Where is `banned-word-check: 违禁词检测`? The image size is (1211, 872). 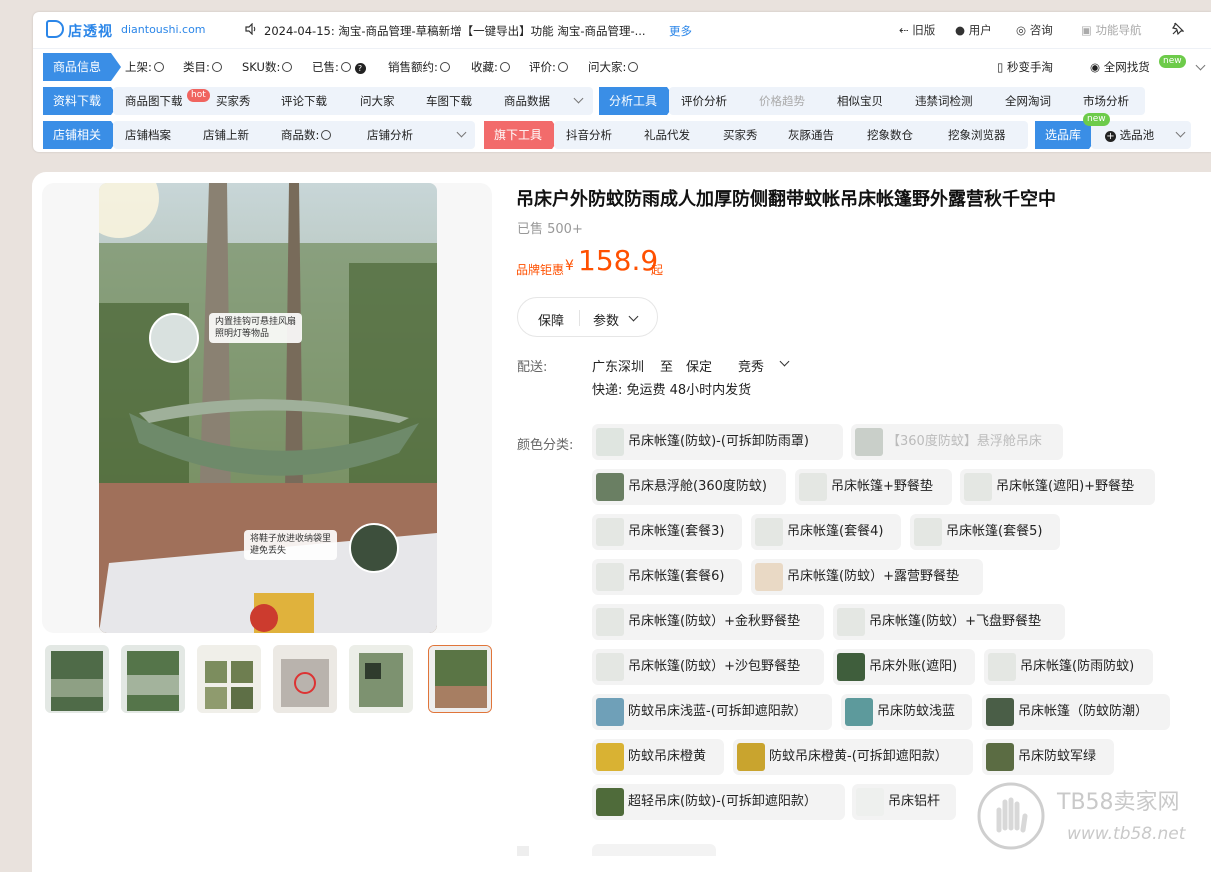
banned-word-check: 违禁词检测 is located at coordinates (944, 101).